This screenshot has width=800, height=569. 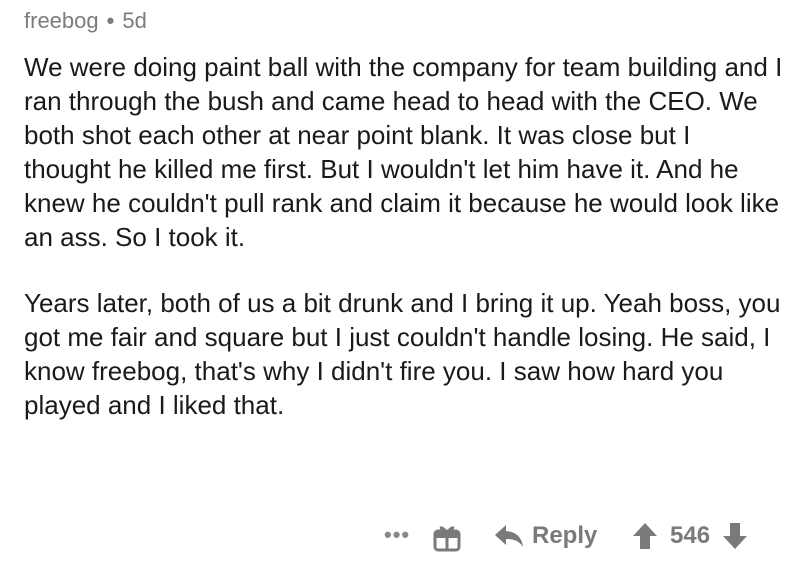 What do you see at coordinates (412, 536) in the screenshot?
I see `comment-actions: ••• Reply 546` at bounding box center [412, 536].